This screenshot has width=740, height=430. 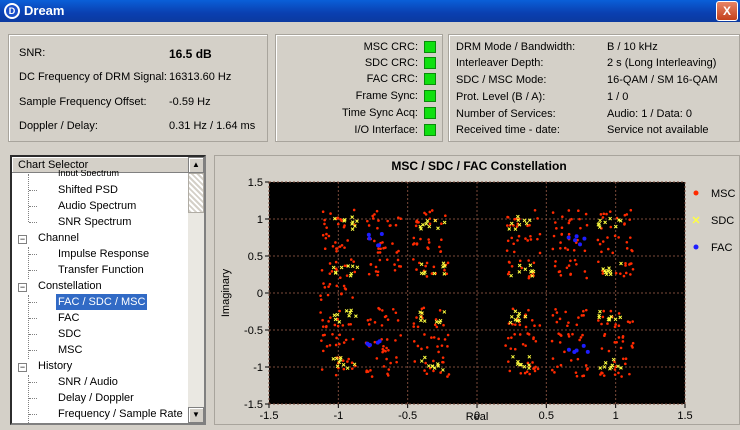 I want to click on tree-item-delay-doppler: Delay / Doppler, so click(x=96, y=398).